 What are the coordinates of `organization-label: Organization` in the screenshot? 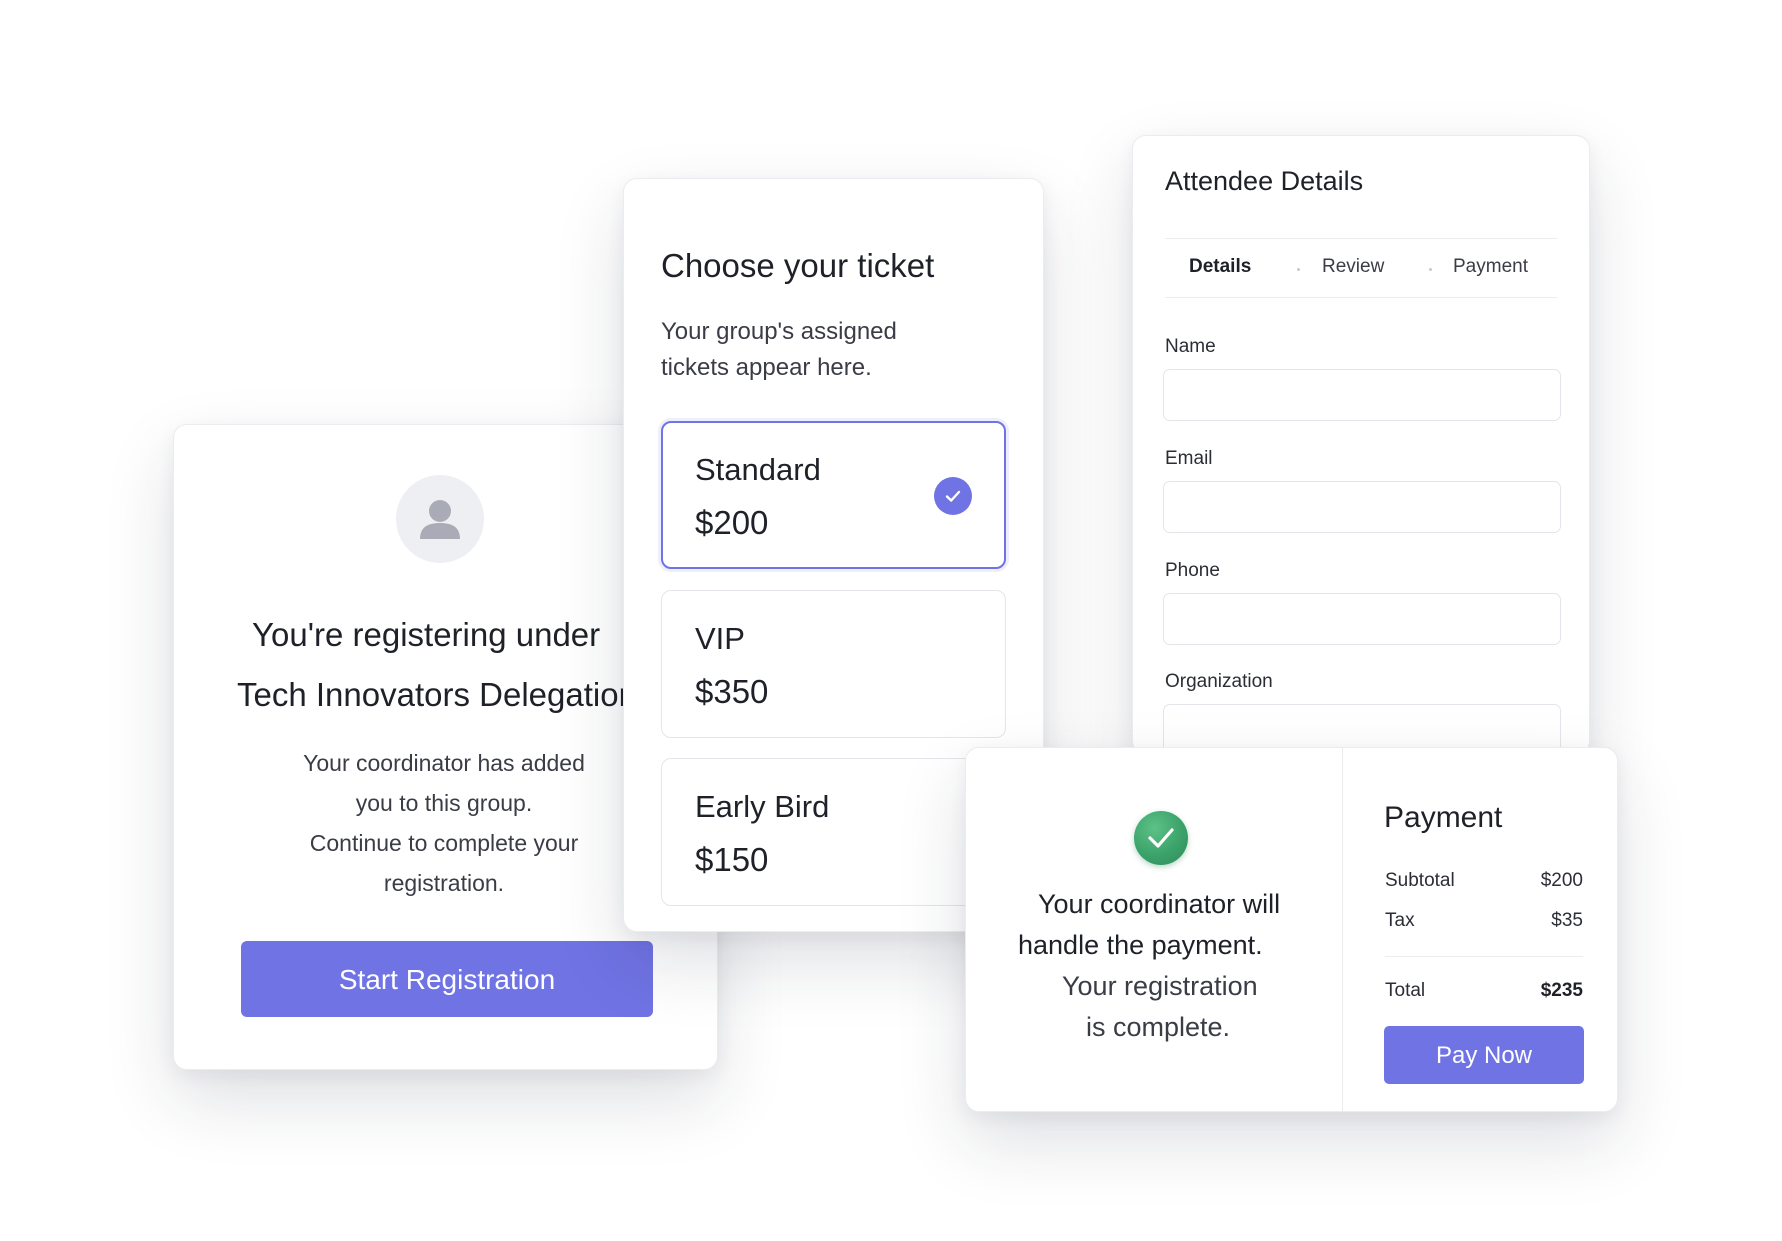 It's located at (1219, 681).